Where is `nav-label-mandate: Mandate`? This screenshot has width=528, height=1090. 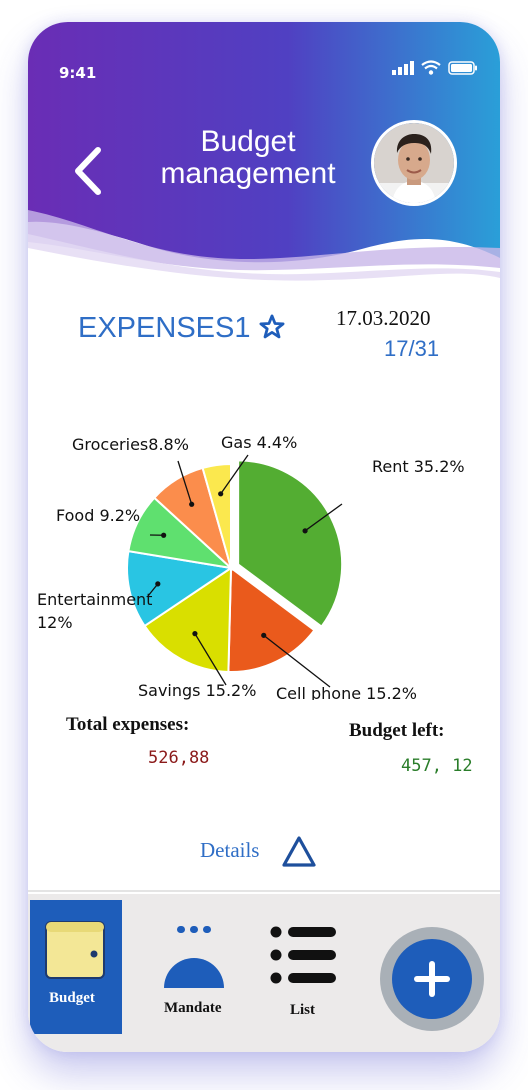 nav-label-mandate: Mandate is located at coordinates (193, 1008).